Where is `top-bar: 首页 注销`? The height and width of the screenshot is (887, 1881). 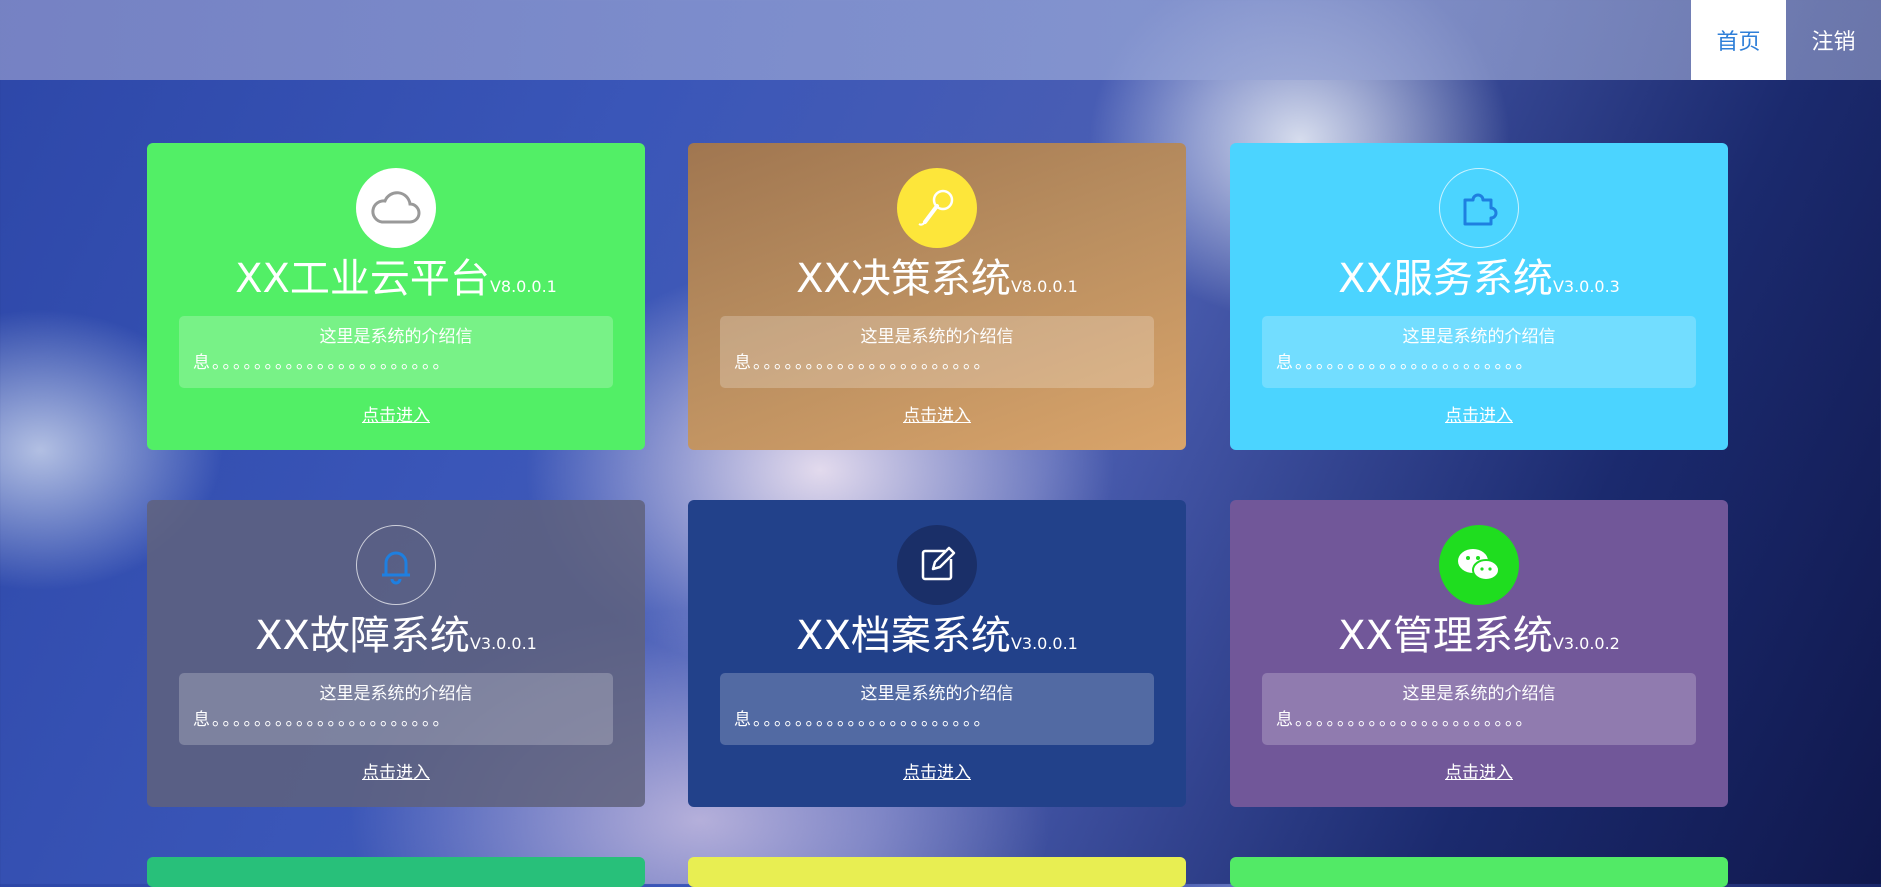 top-bar: 首页 注销 is located at coordinates (940, 40).